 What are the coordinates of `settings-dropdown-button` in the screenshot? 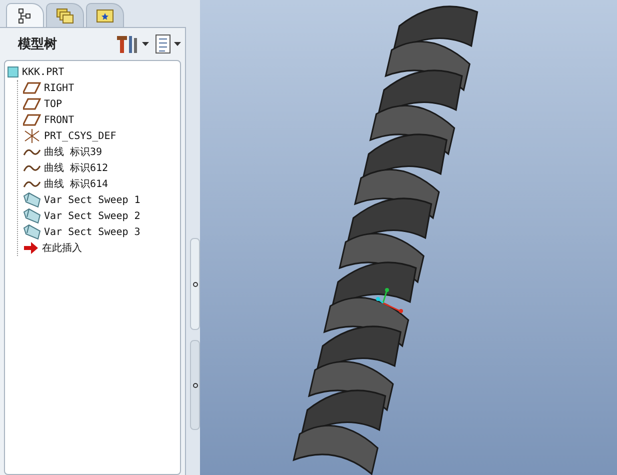 It's located at (132, 44).